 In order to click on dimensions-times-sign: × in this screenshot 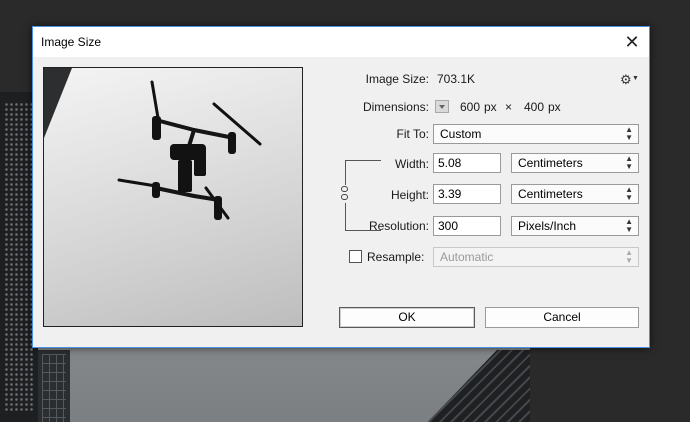, I will do `click(509, 107)`.